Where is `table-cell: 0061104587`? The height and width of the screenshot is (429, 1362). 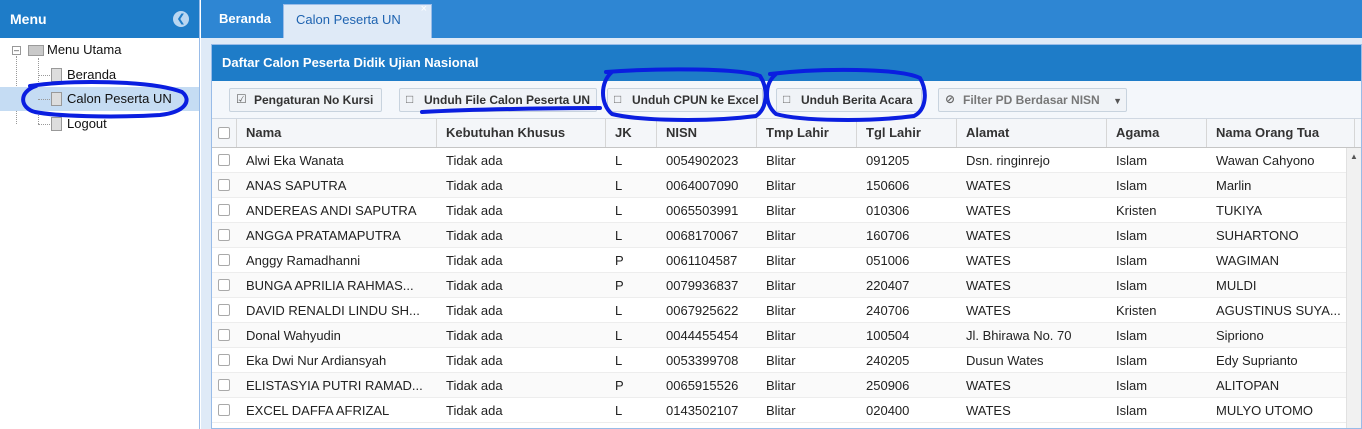 table-cell: 0061104587 is located at coordinates (702, 260).